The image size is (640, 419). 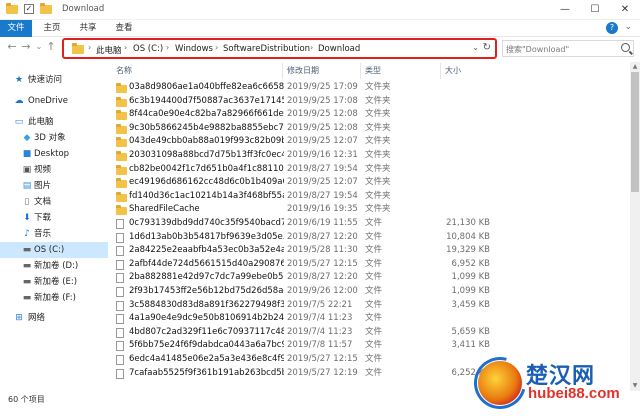 I want to click on recent-locations-button: ⌄, so click(x=39, y=47).